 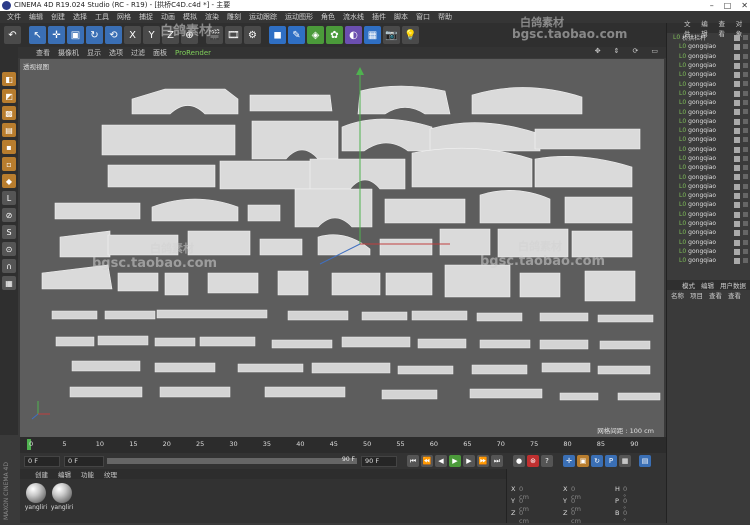 I want to click on select-arrow-icon: ↖, so click(x=37, y=35).